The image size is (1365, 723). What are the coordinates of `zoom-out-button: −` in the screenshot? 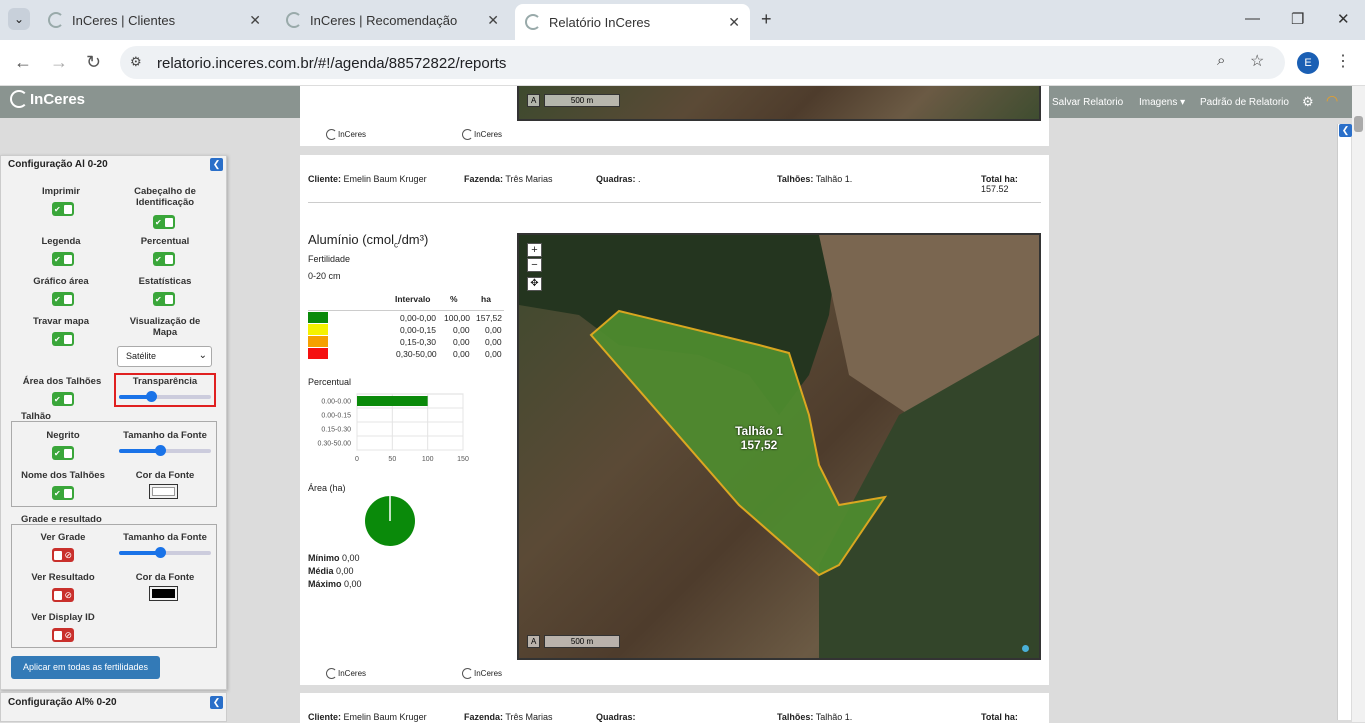 It's located at (534, 265).